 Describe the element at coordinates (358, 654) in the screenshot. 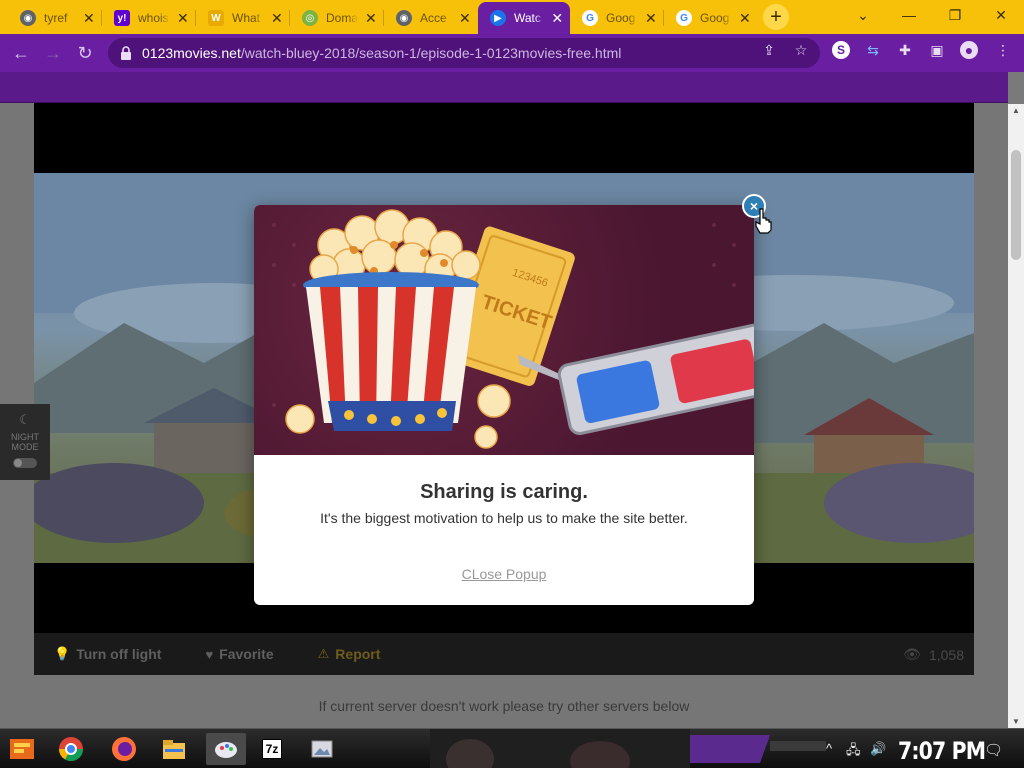

I see `report-label: Report` at that location.